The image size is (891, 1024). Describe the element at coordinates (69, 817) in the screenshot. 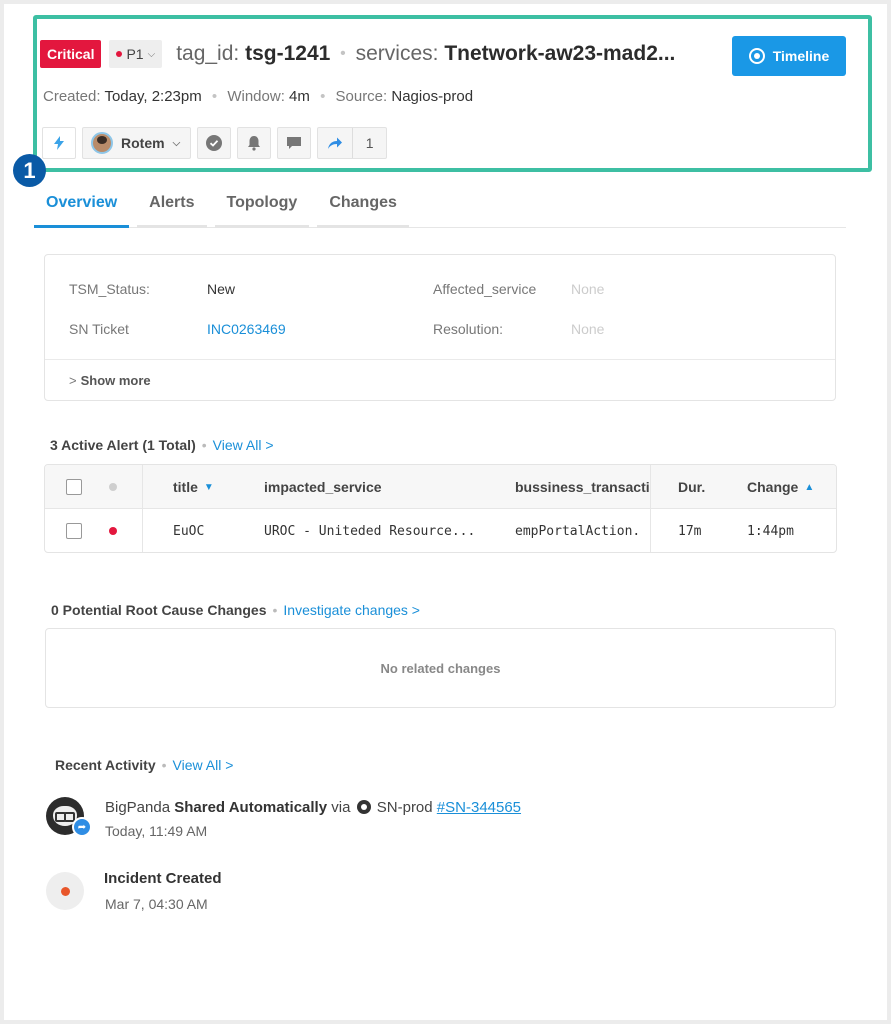

I see `bigpanda-avatar: ➦` at that location.